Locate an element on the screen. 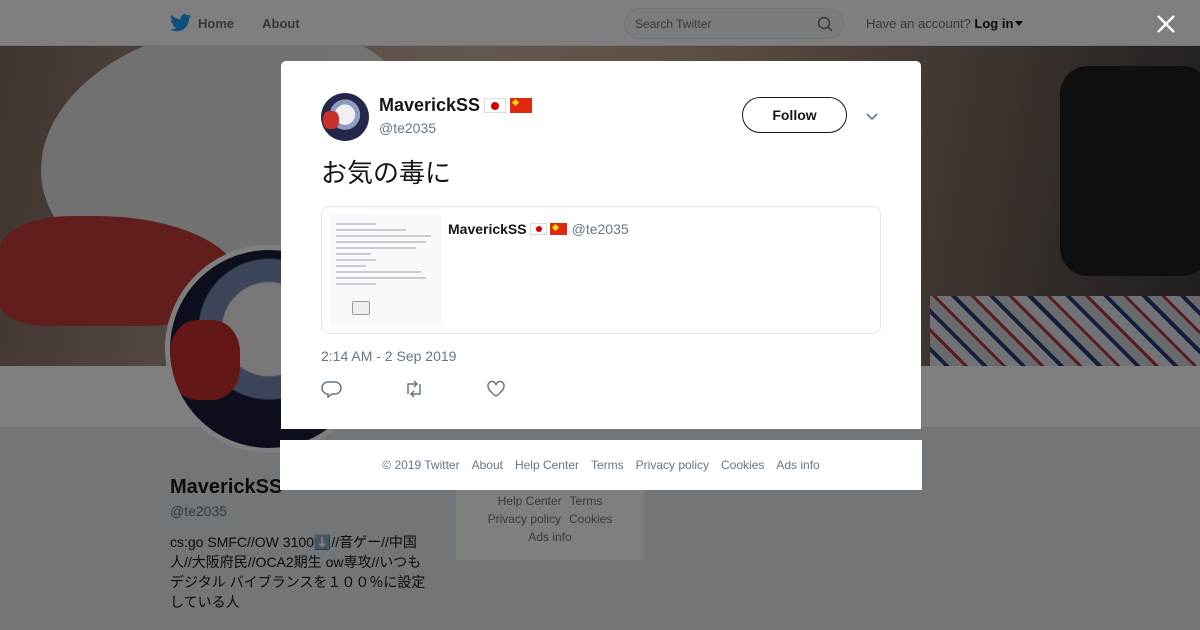 The width and height of the screenshot is (1200, 630). footer-link-ads: Ads info is located at coordinates (797, 465).